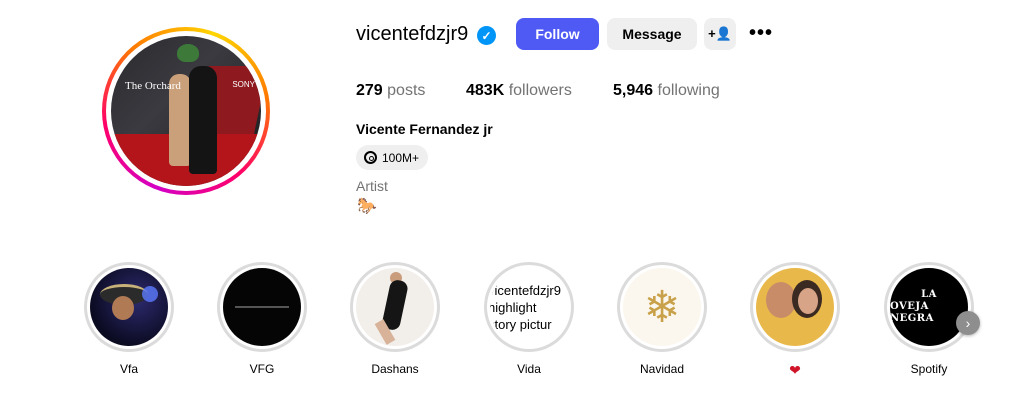 Image resolution: width=1024 pixels, height=408 pixels. I want to click on message-button: Message, so click(652, 34).